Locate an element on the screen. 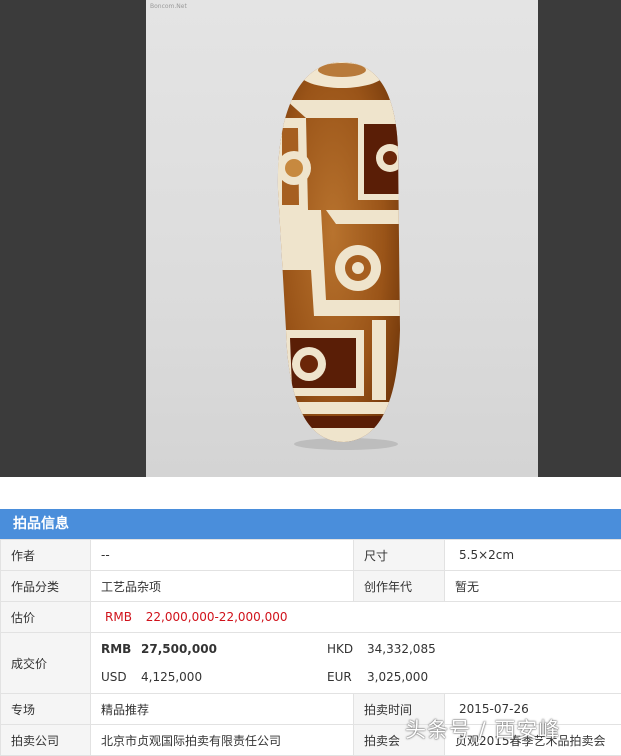 The height and width of the screenshot is (756, 621). estimate-value: 22,000,000-22,000,000 is located at coordinates (216, 617).